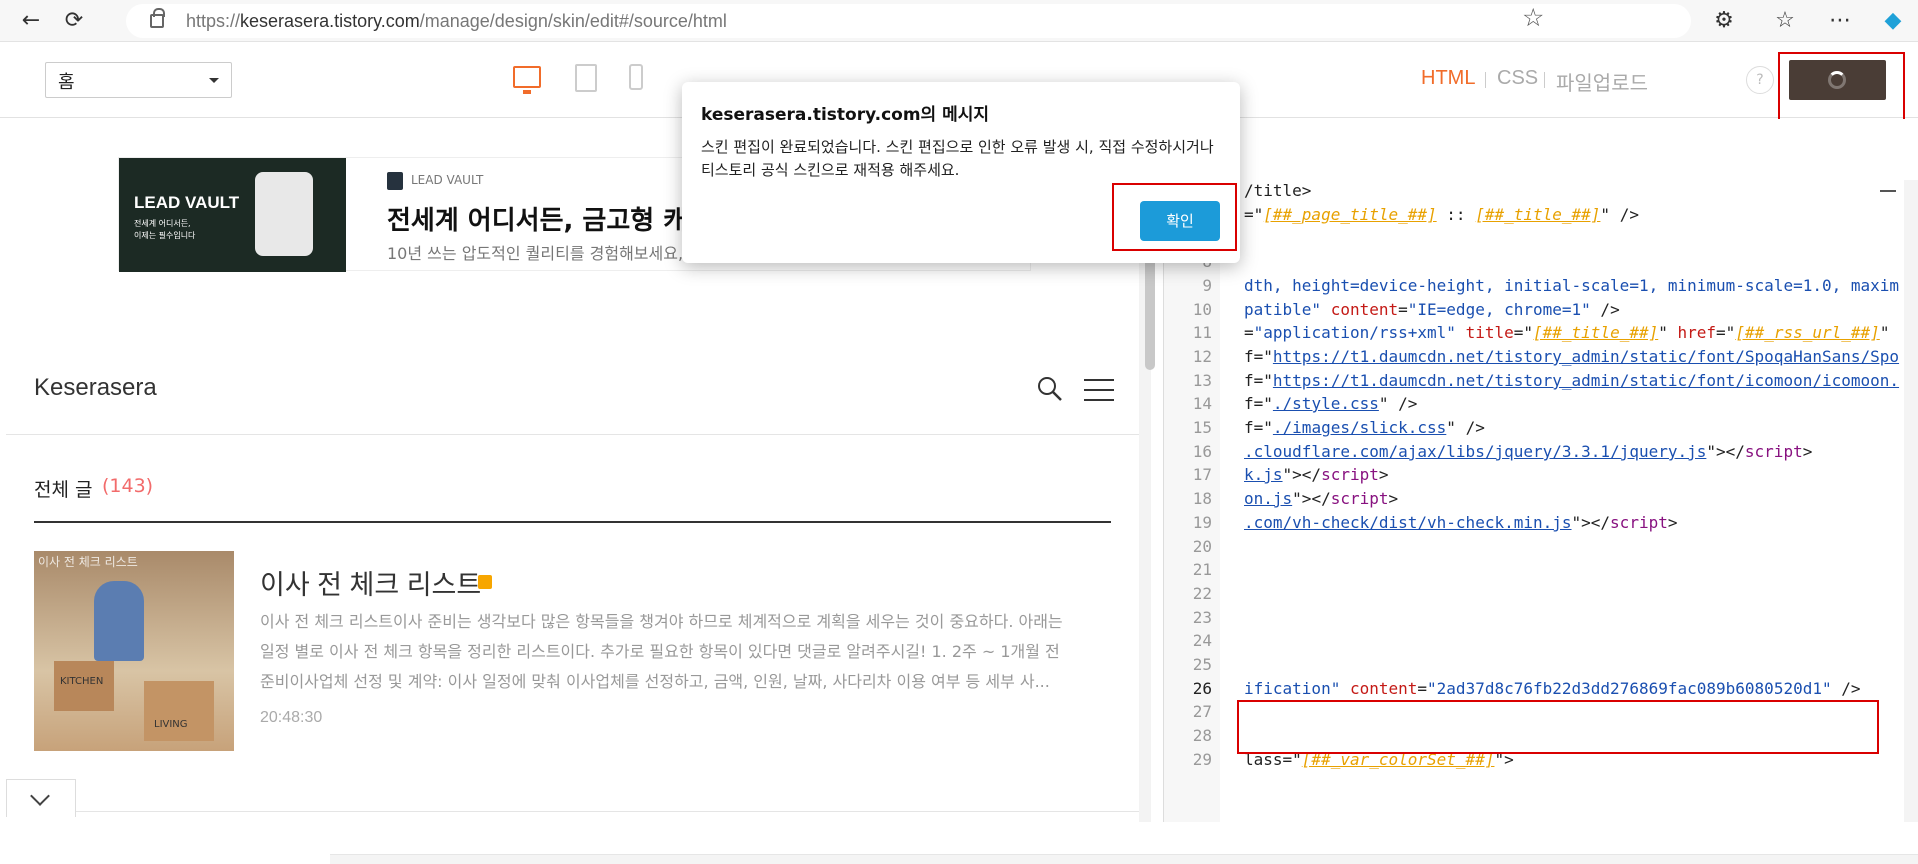  What do you see at coordinates (1541, 617) in the screenshot?
I see `code-line: 23` at bounding box center [1541, 617].